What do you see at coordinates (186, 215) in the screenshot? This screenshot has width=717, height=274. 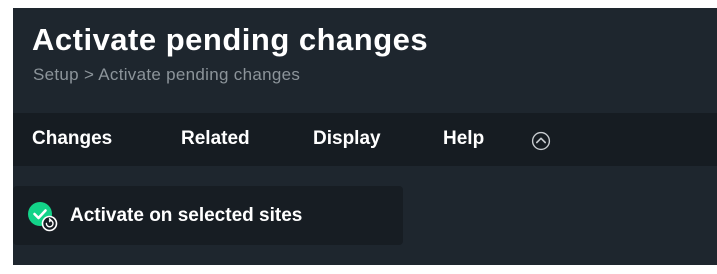 I see `activate-button-label: Activate on selected sites` at bounding box center [186, 215].